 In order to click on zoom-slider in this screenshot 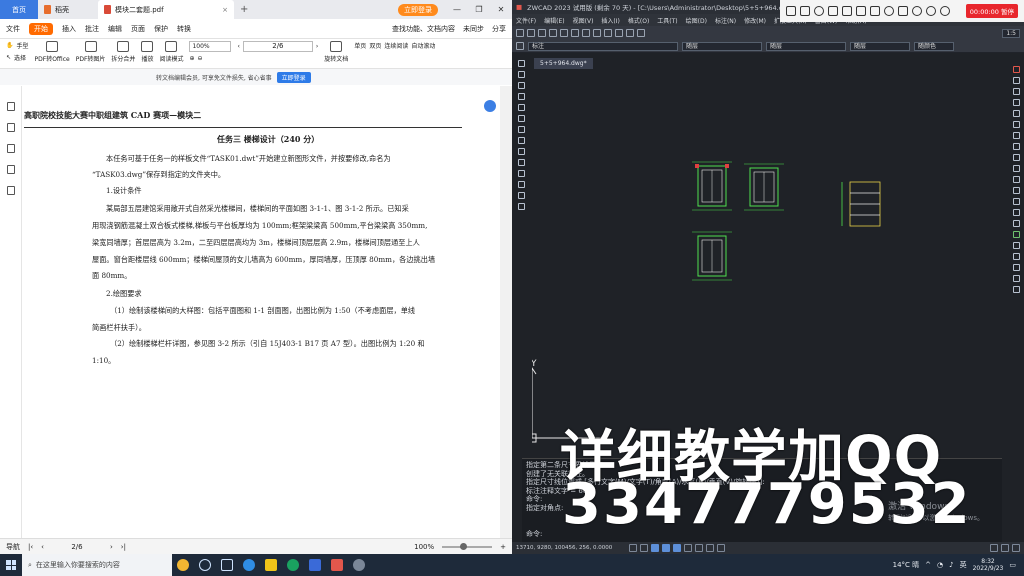, I will do `click(467, 546)`.